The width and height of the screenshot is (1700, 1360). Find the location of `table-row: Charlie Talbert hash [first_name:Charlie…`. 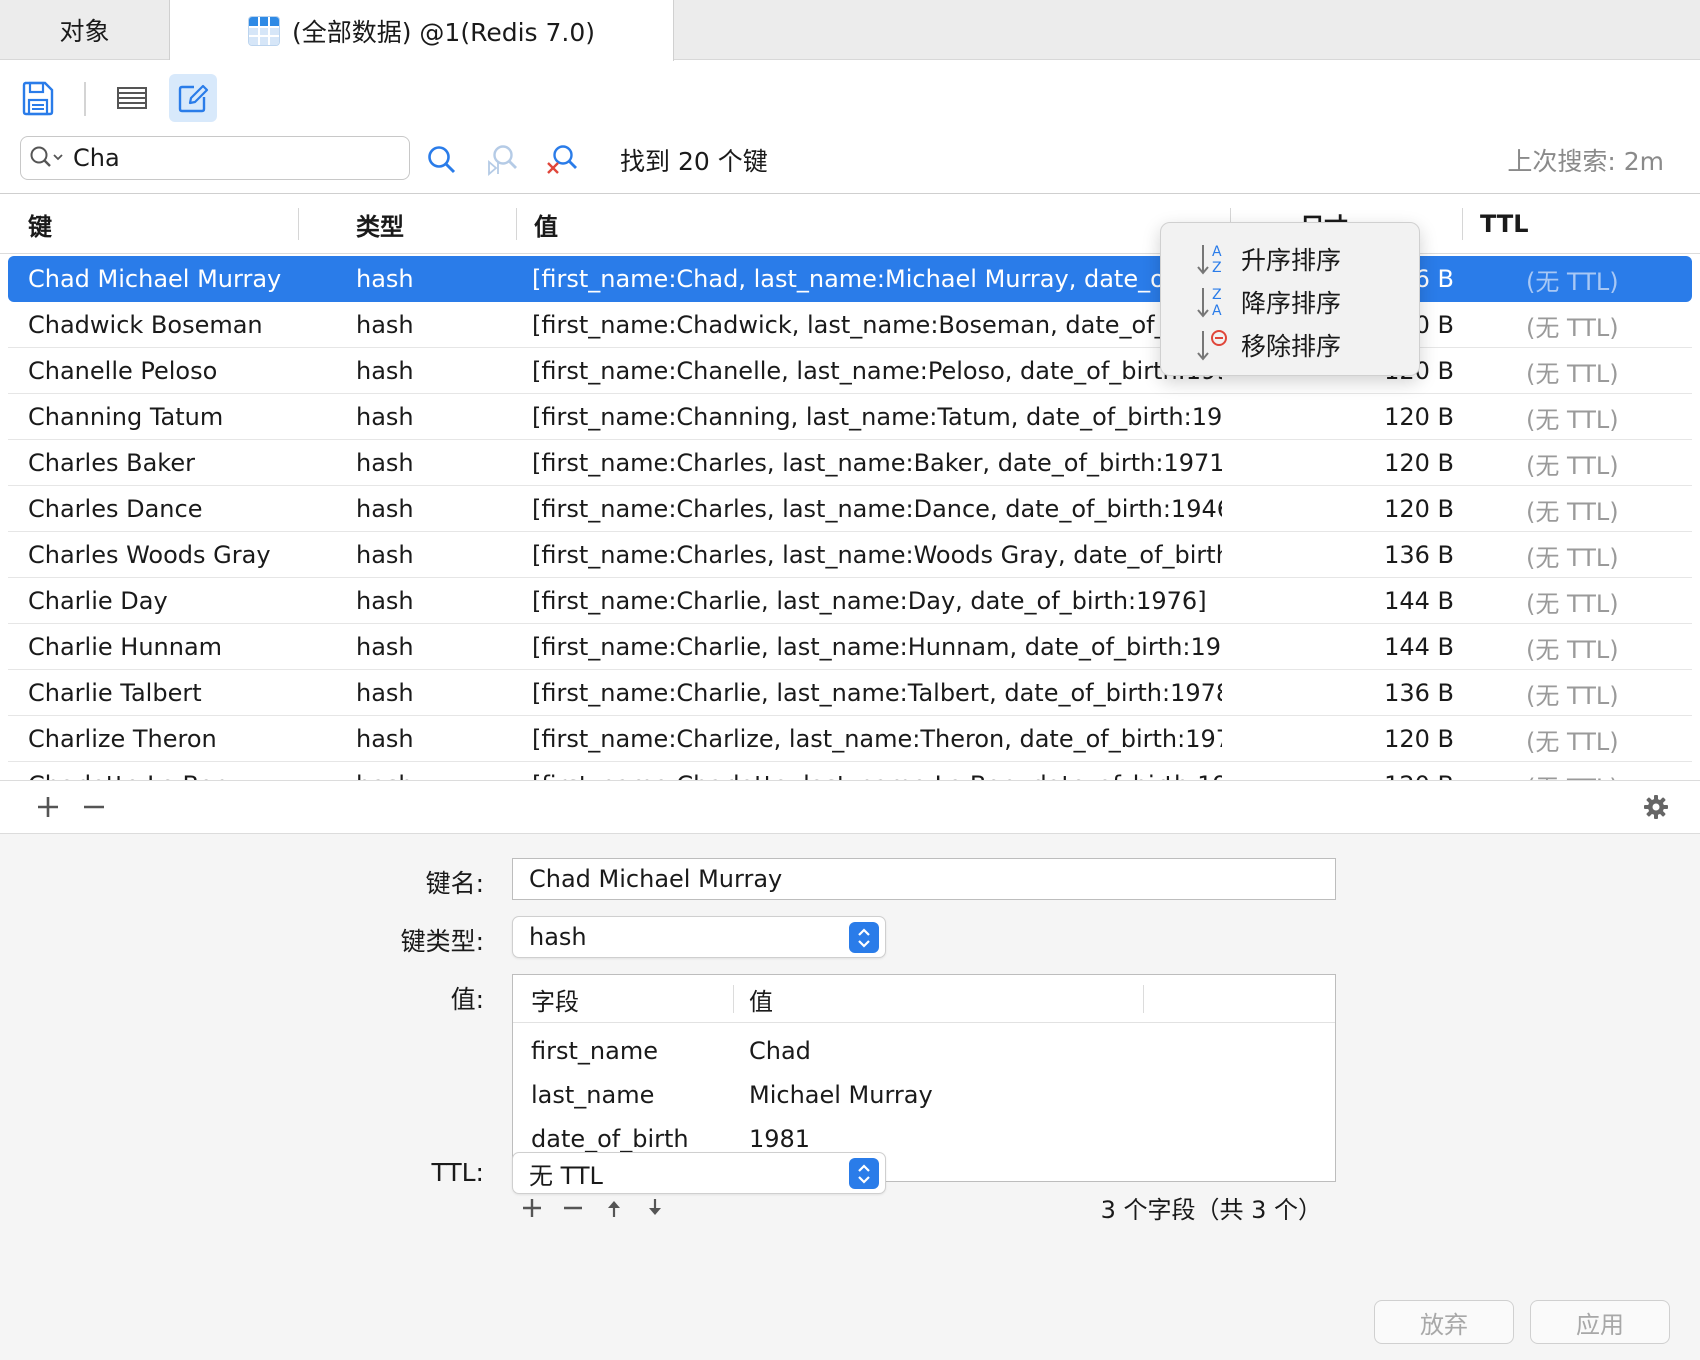

table-row: Charlie Talbert hash [first_name:Charlie… is located at coordinates (850, 693).